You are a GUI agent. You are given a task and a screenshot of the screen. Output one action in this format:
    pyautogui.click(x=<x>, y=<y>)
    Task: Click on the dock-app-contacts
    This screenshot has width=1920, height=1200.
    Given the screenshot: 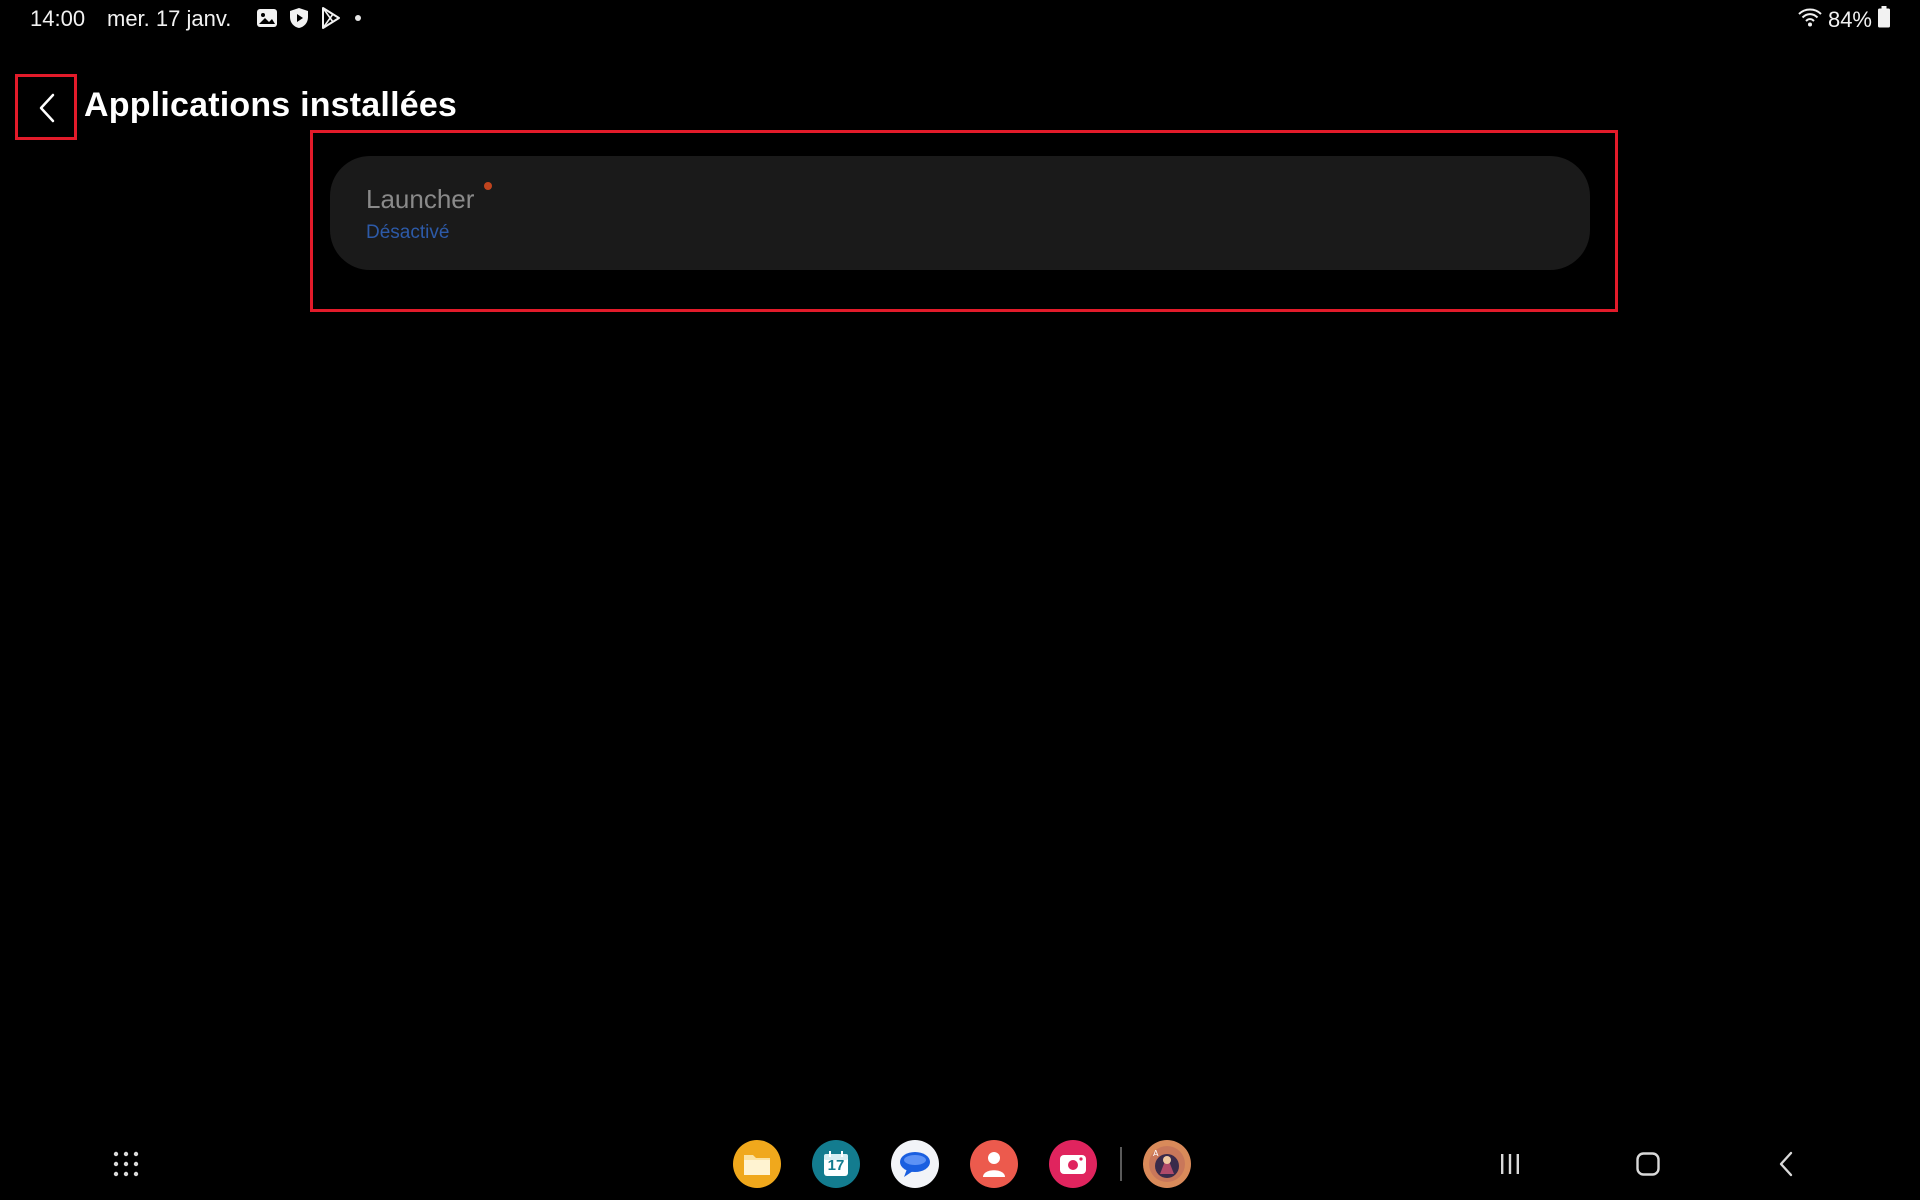 What is the action you would take?
    pyautogui.click(x=994, y=1164)
    